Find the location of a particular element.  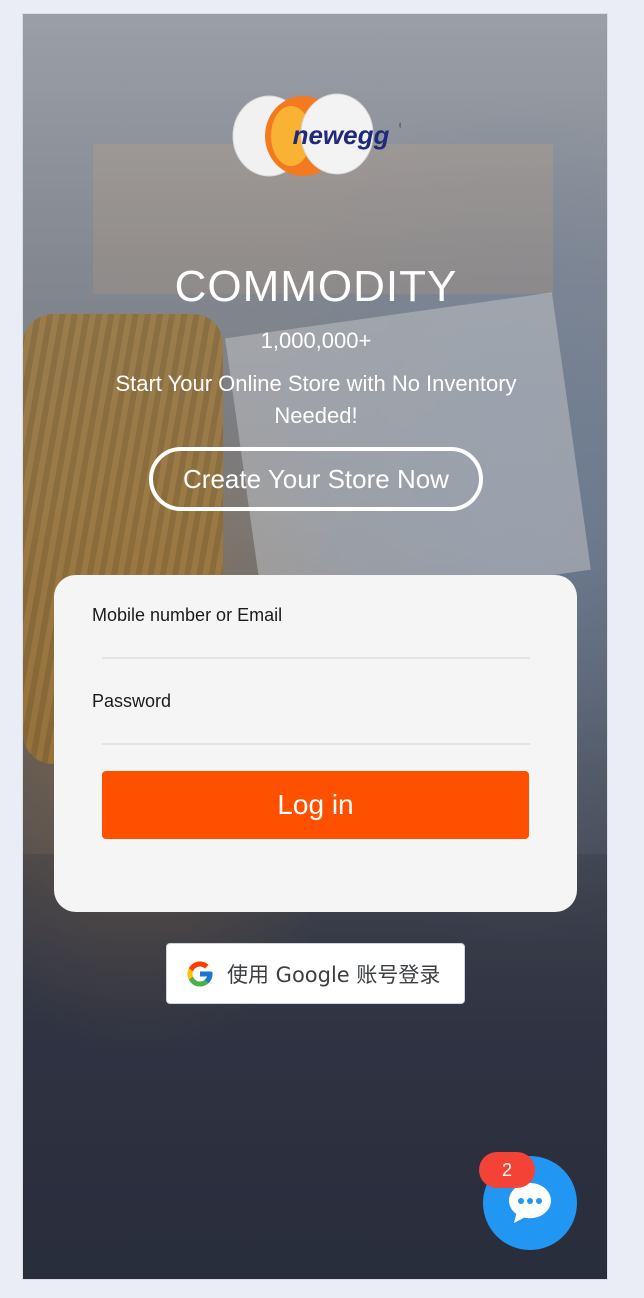

chat-unread-badge: 2 is located at coordinates (507, 1170).